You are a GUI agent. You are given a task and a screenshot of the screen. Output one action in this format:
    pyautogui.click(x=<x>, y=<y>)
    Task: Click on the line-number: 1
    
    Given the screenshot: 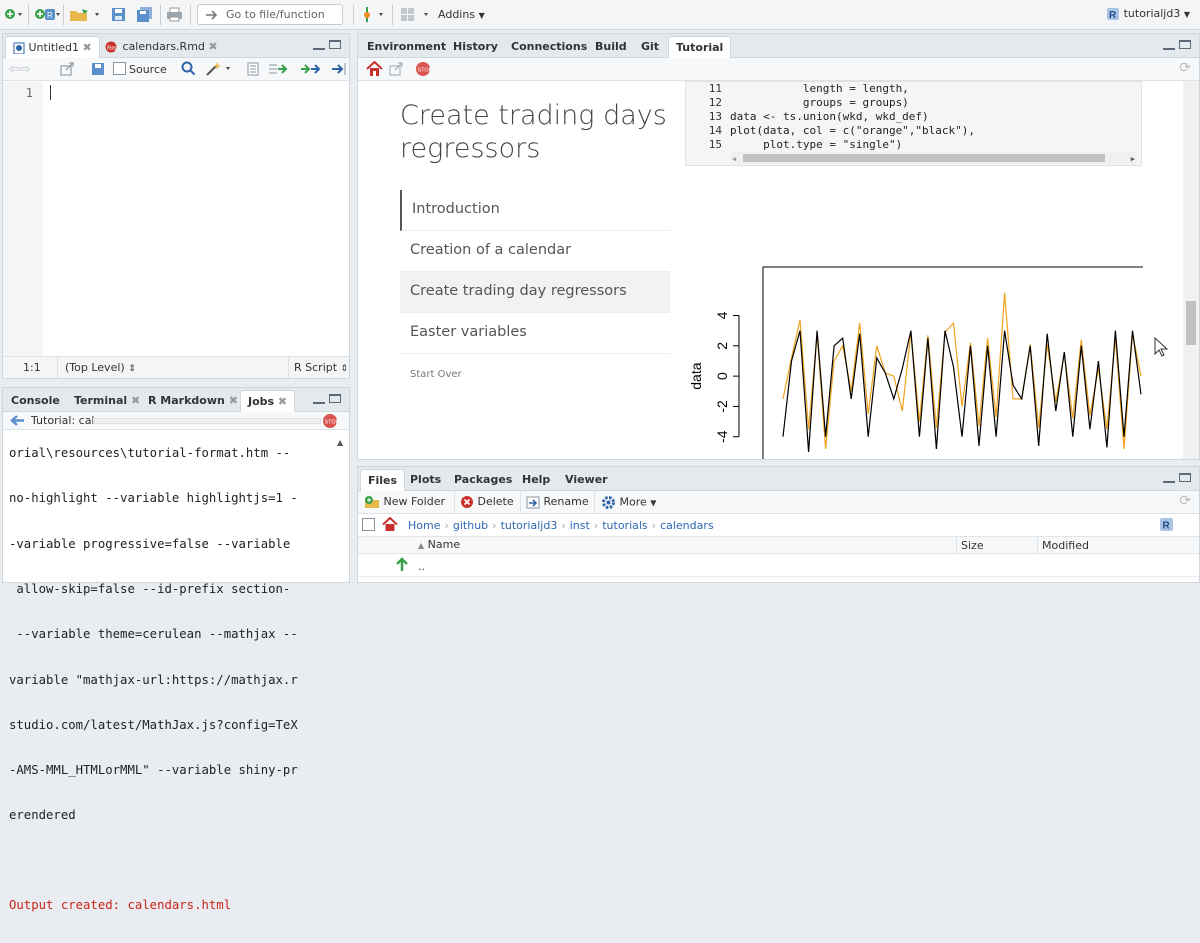 What is the action you would take?
    pyautogui.click(x=29, y=93)
    